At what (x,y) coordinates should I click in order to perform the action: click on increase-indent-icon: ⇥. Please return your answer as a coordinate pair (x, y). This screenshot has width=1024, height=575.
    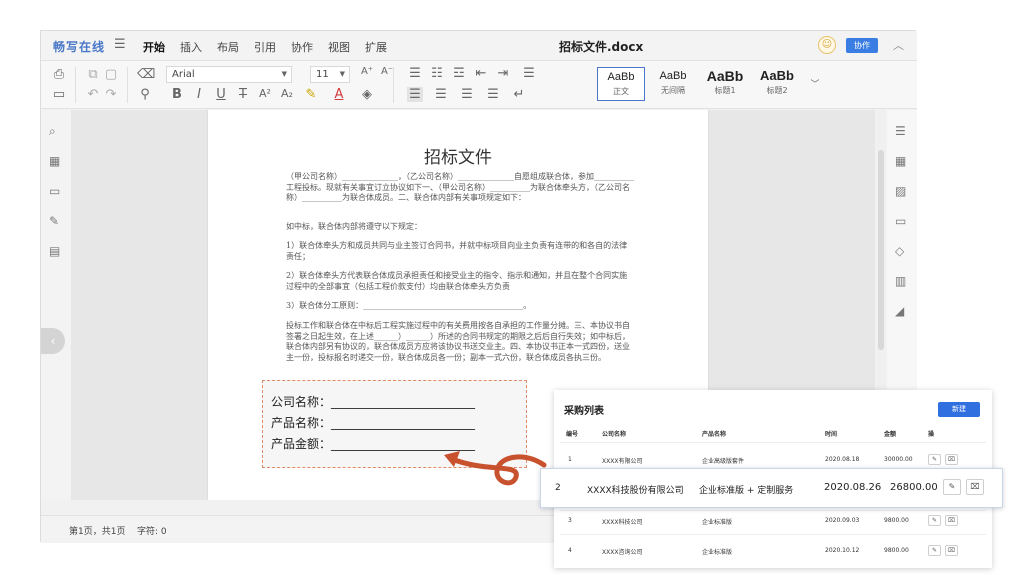
    Looking at the image, I should click on (503, 73).